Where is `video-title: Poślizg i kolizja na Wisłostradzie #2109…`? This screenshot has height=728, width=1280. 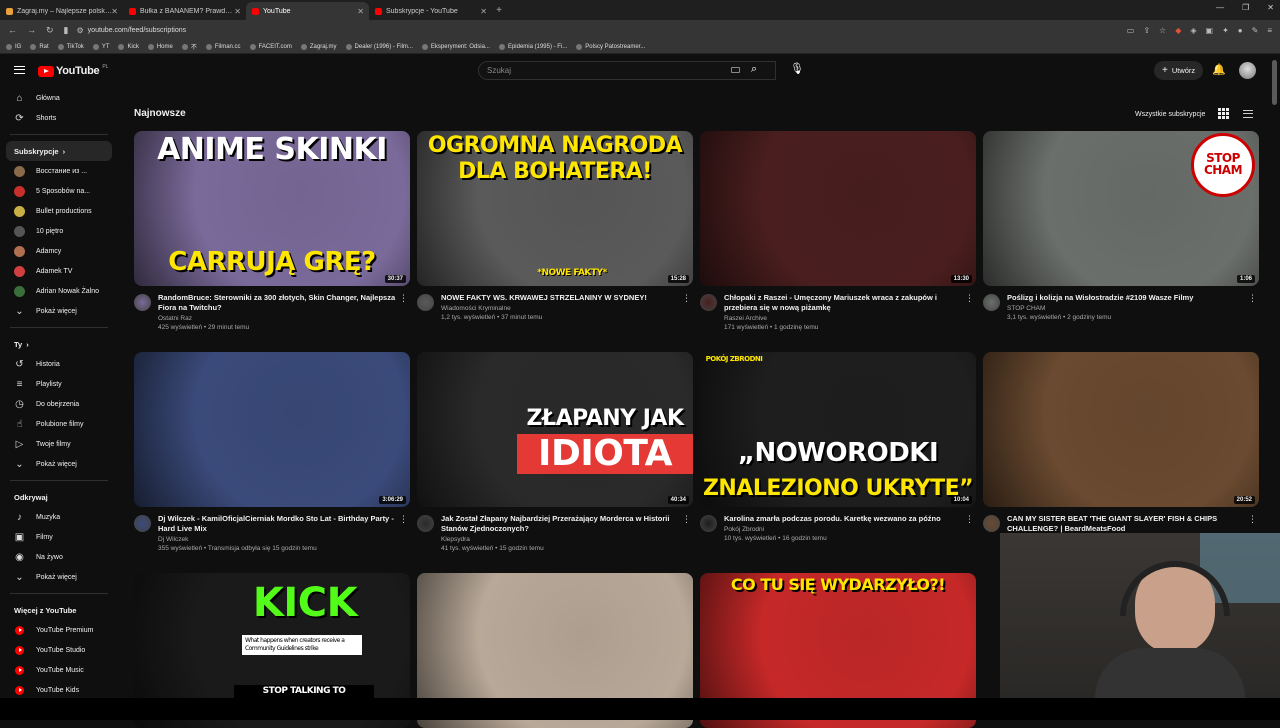 video-title: Poślizg i kolizja na Wisłostradzie #2109… is located at coordinates (1133, 298).